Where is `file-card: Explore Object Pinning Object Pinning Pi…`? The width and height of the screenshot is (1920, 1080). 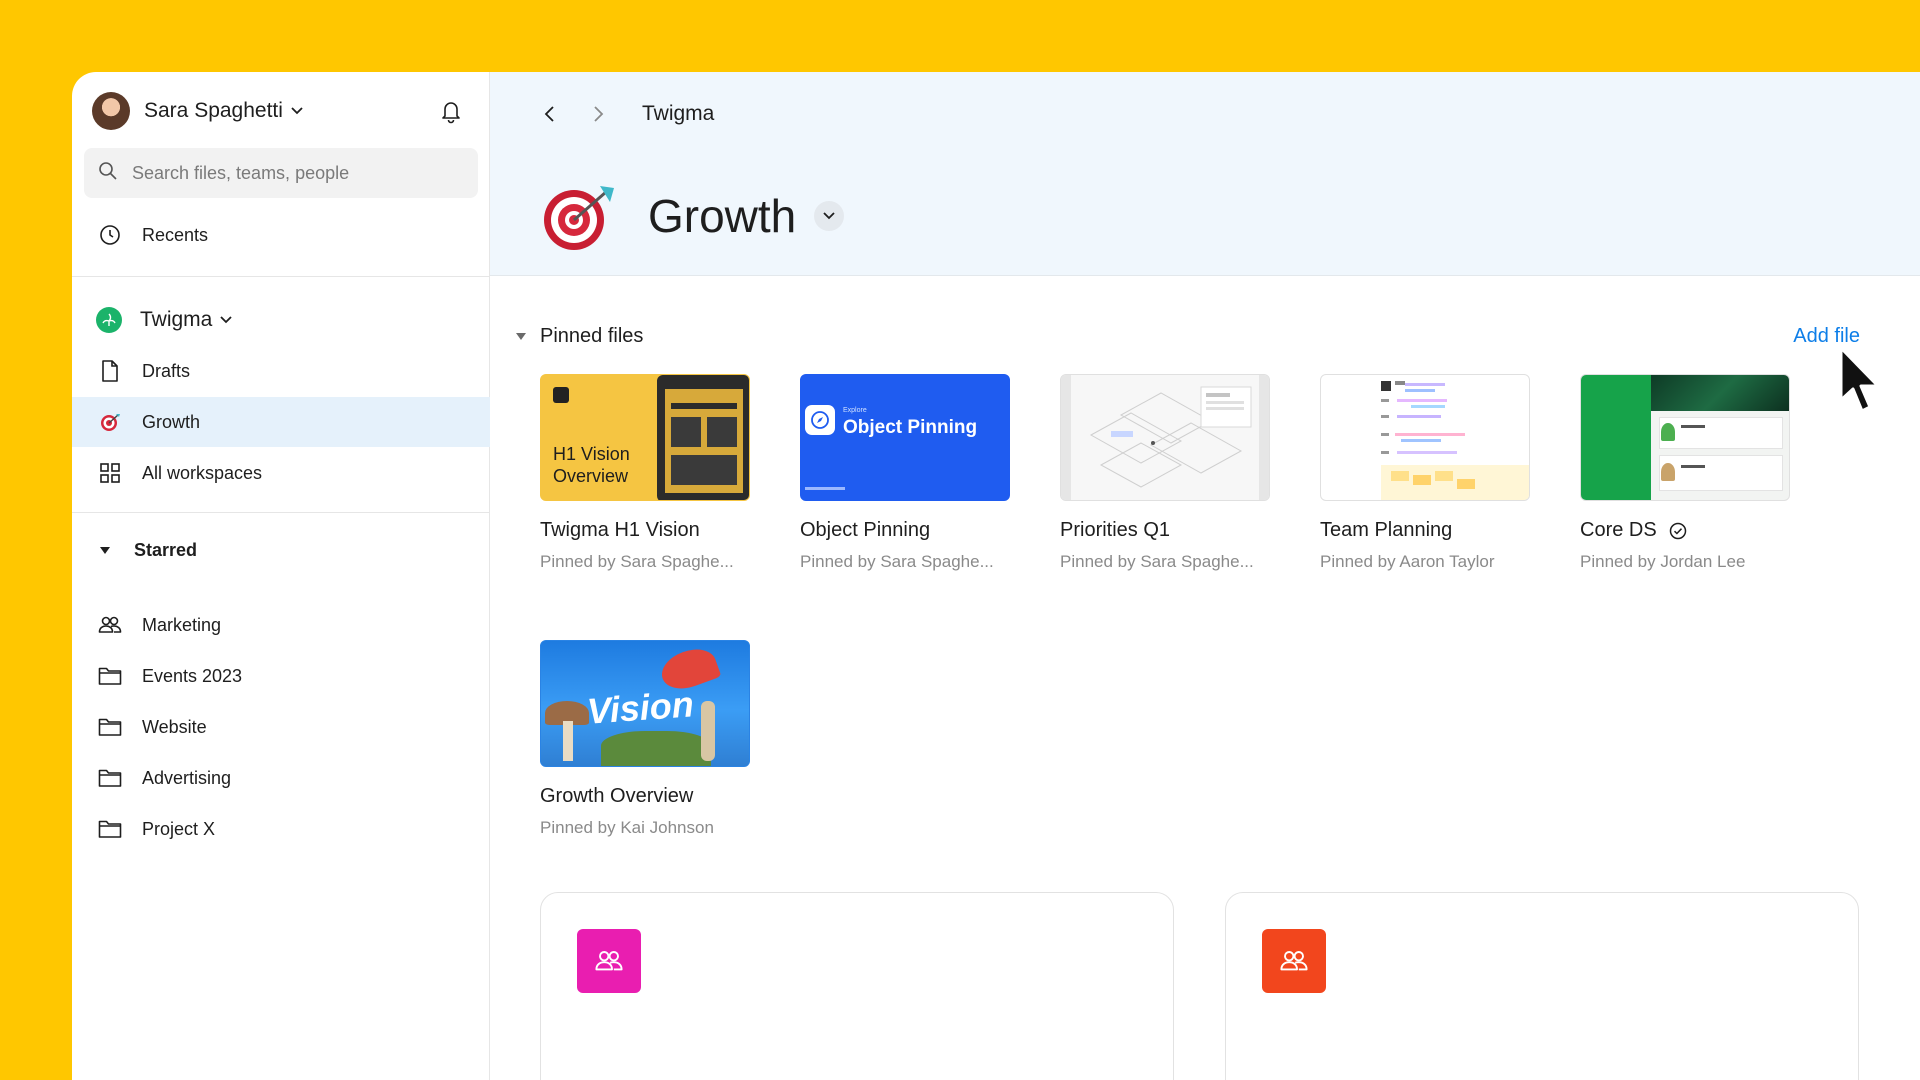
file-card: Explore Object Pinning Object Pinning Pi… is located at coordinates (905, 473).